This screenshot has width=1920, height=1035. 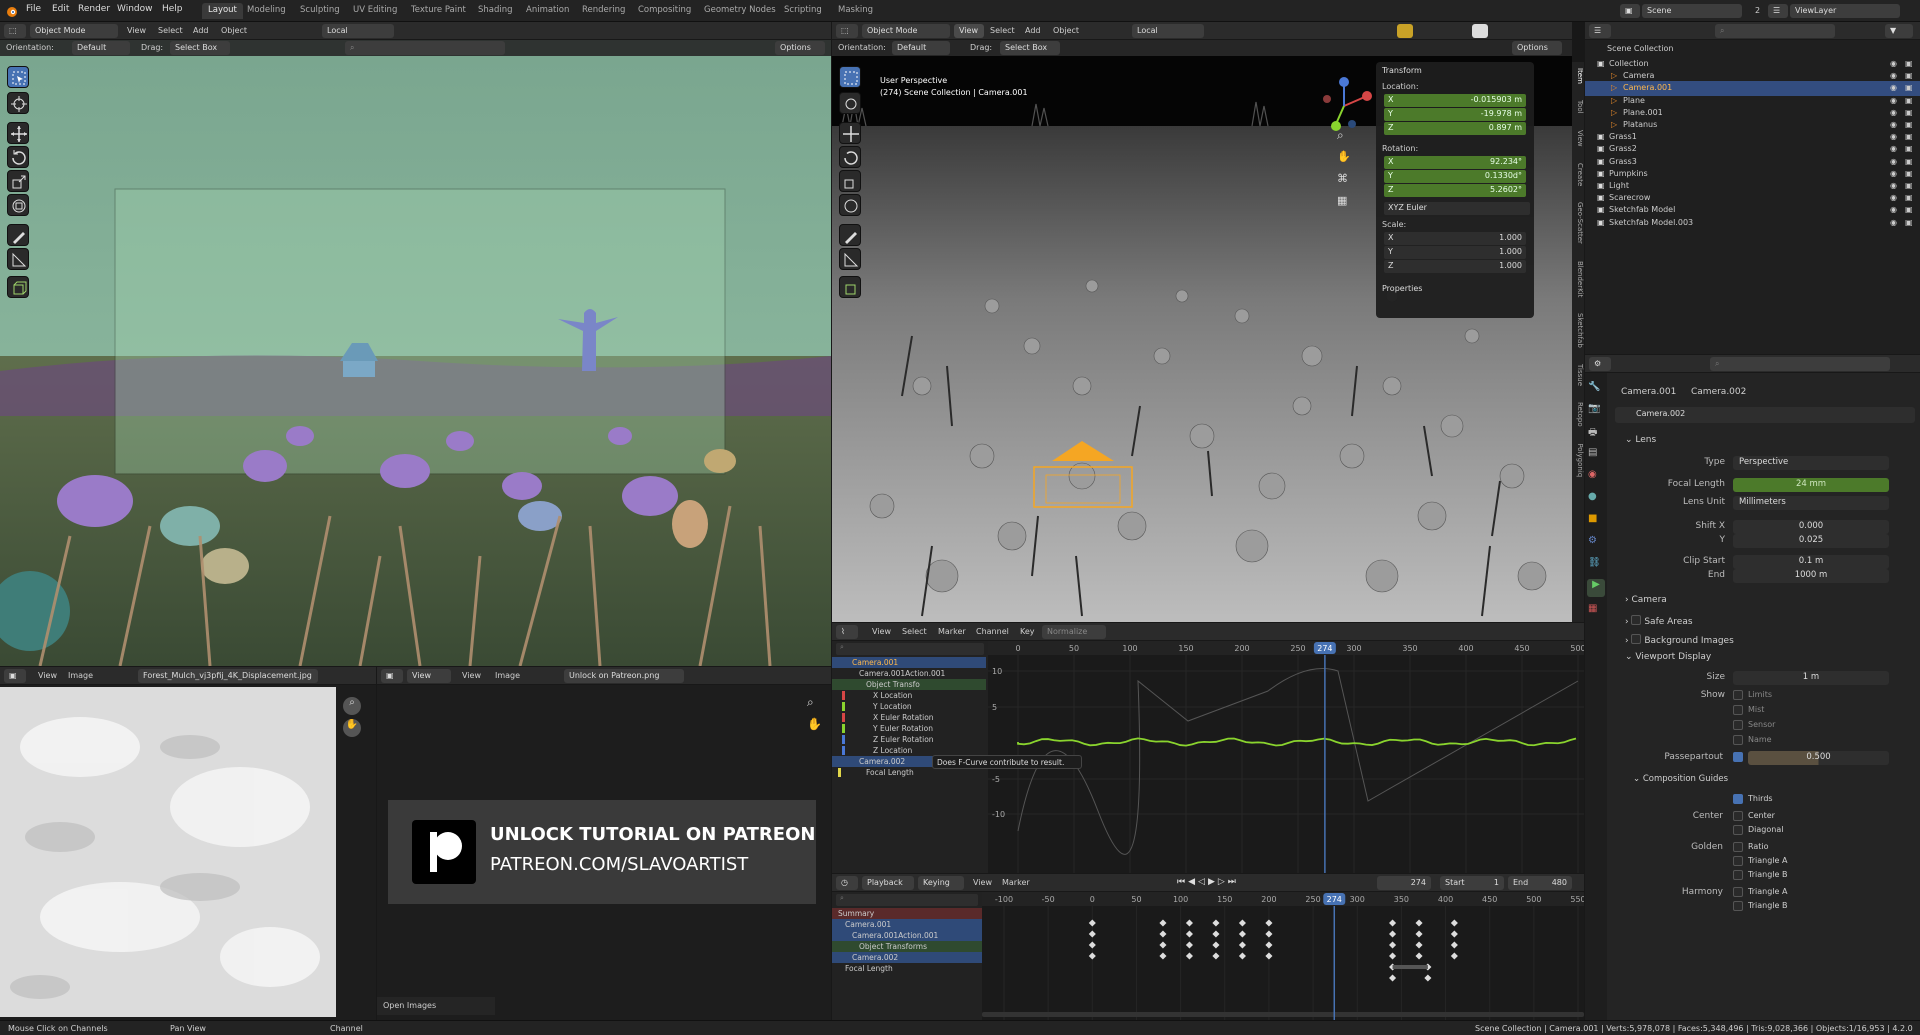 What do you see at coordinates (1455, 162) in the screenshot?
I see `rotation-x-field: X 92.234°` at bounding box center [1455, 162].